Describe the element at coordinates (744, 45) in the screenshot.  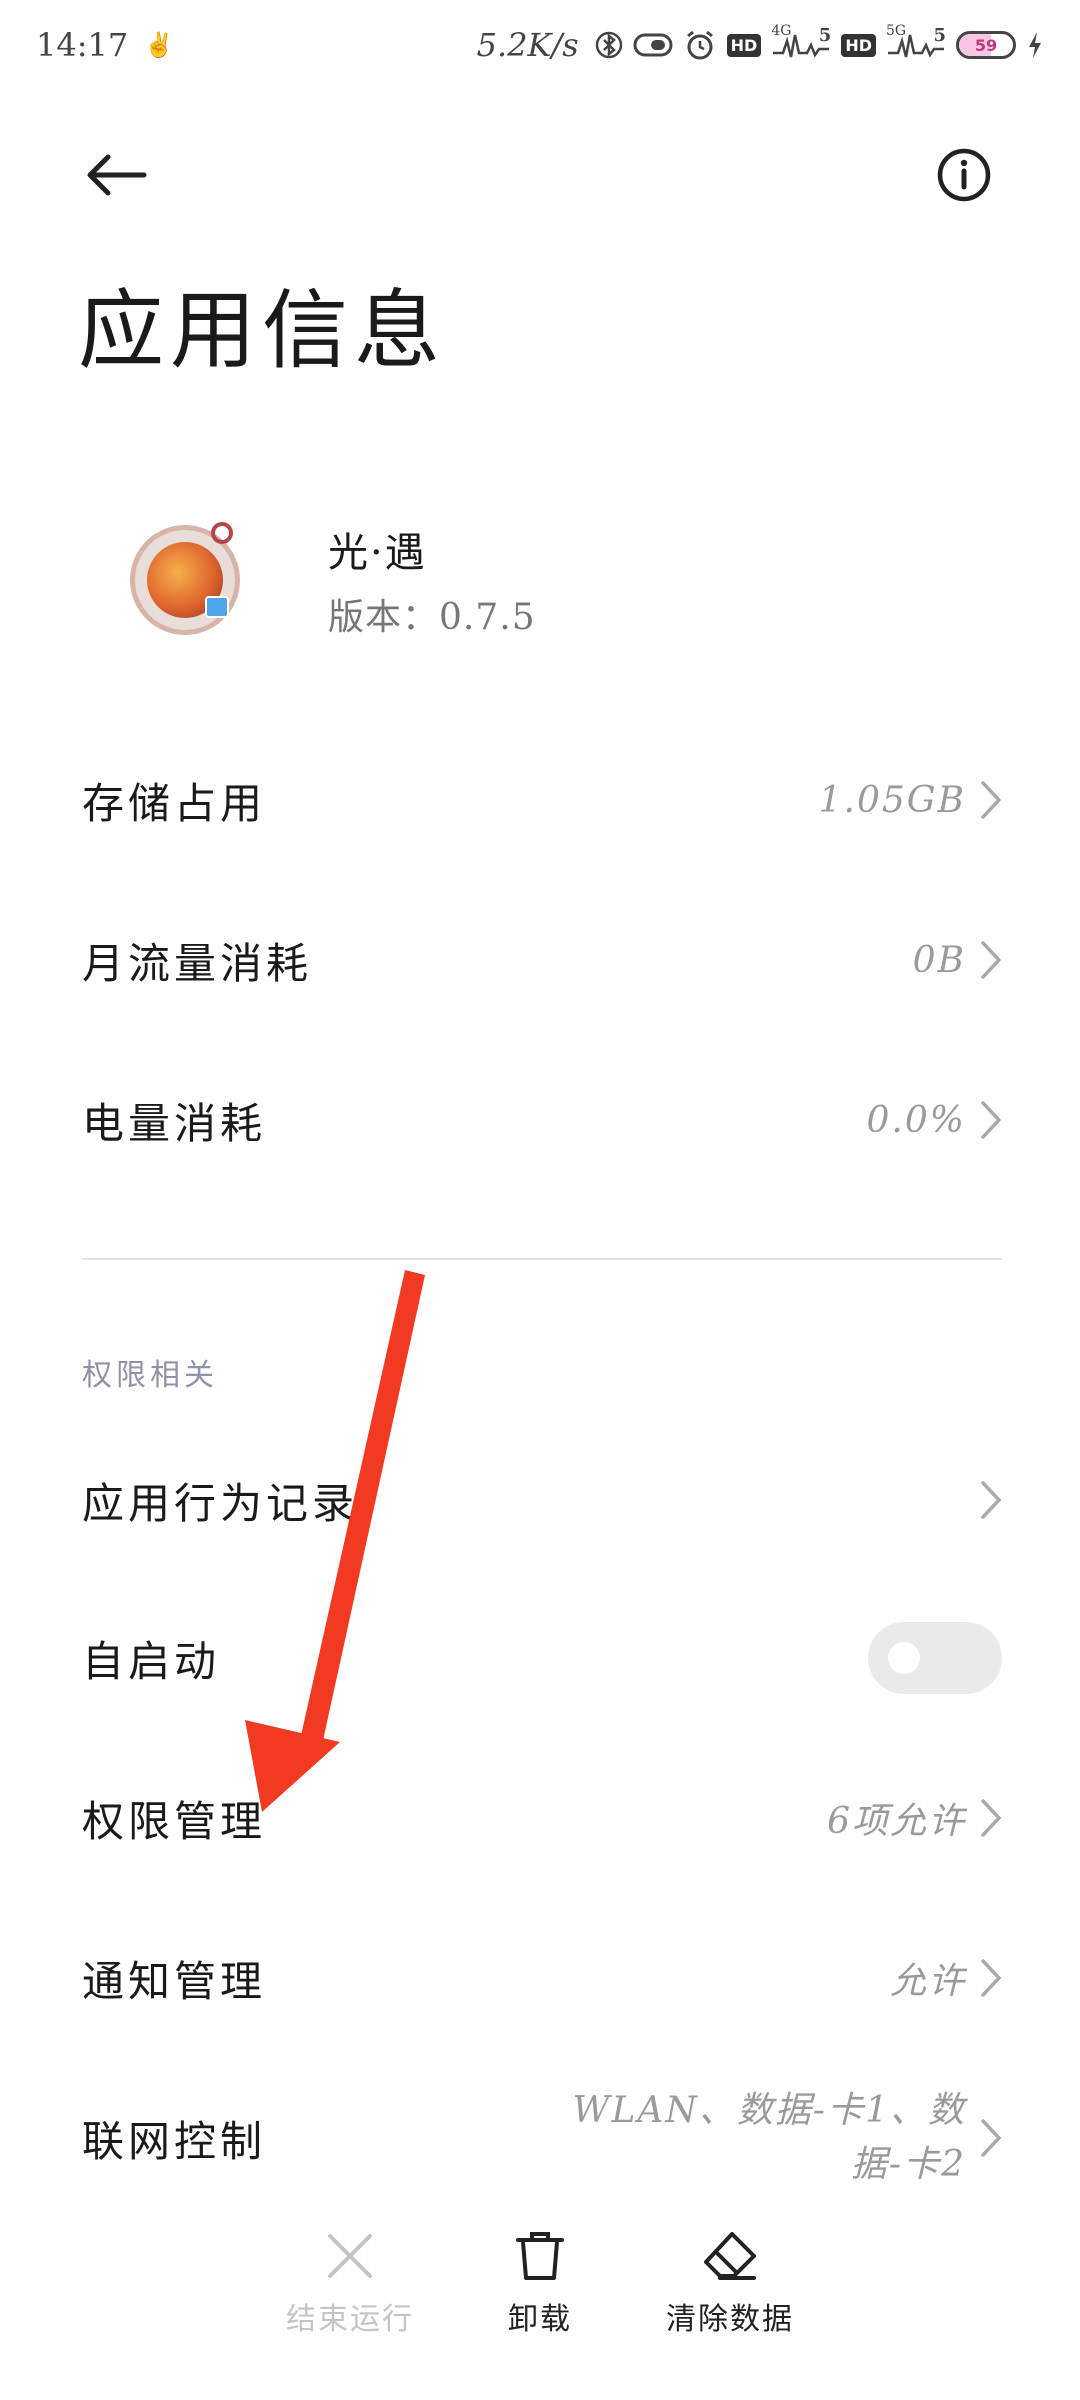
I see `hd-badge-1: HD` at that location.